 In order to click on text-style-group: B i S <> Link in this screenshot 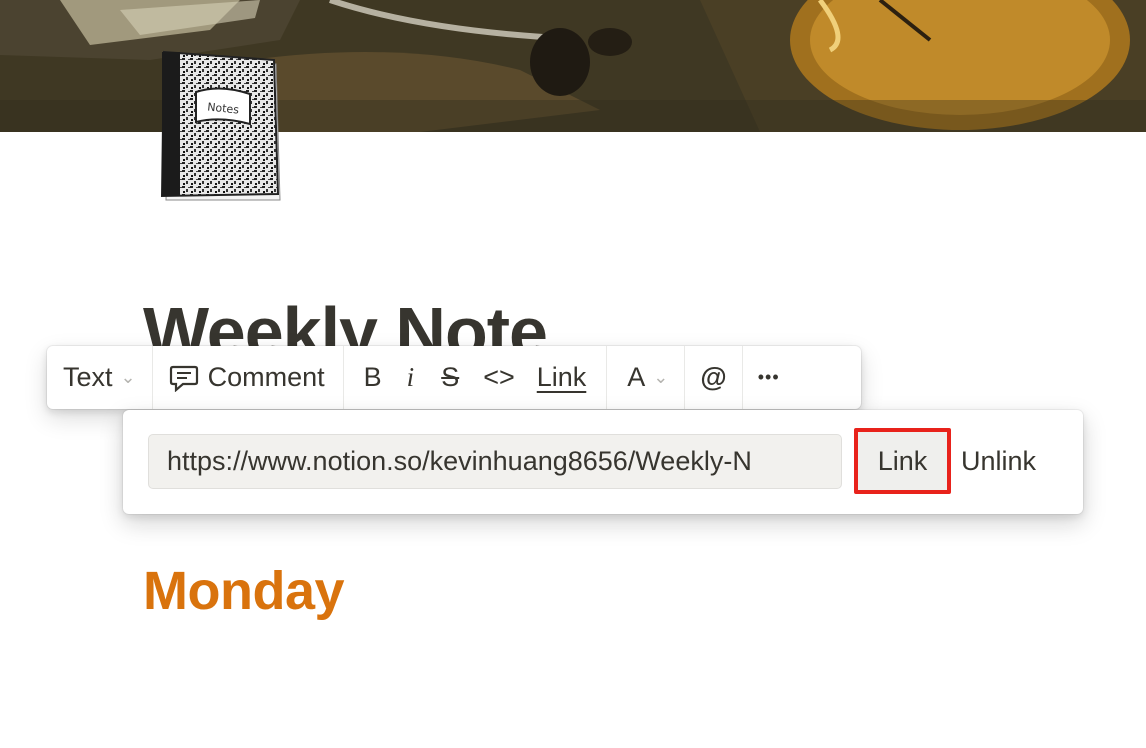, I will do `click(476, 377)`.